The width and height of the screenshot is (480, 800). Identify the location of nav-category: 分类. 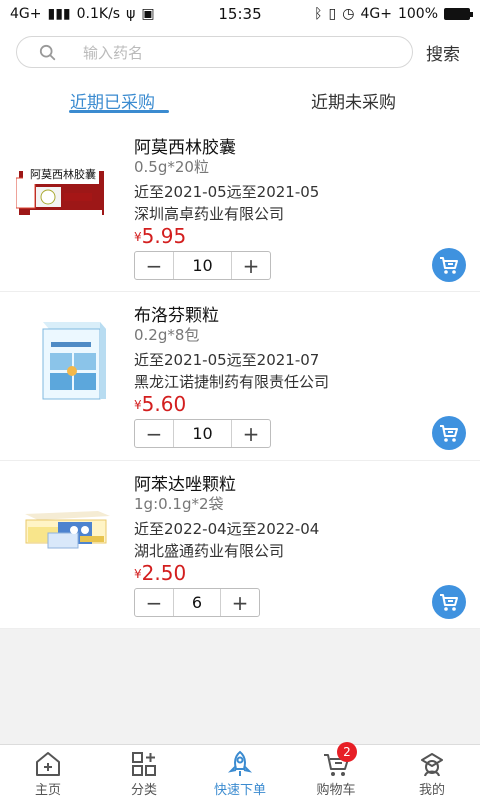
(144, 772).